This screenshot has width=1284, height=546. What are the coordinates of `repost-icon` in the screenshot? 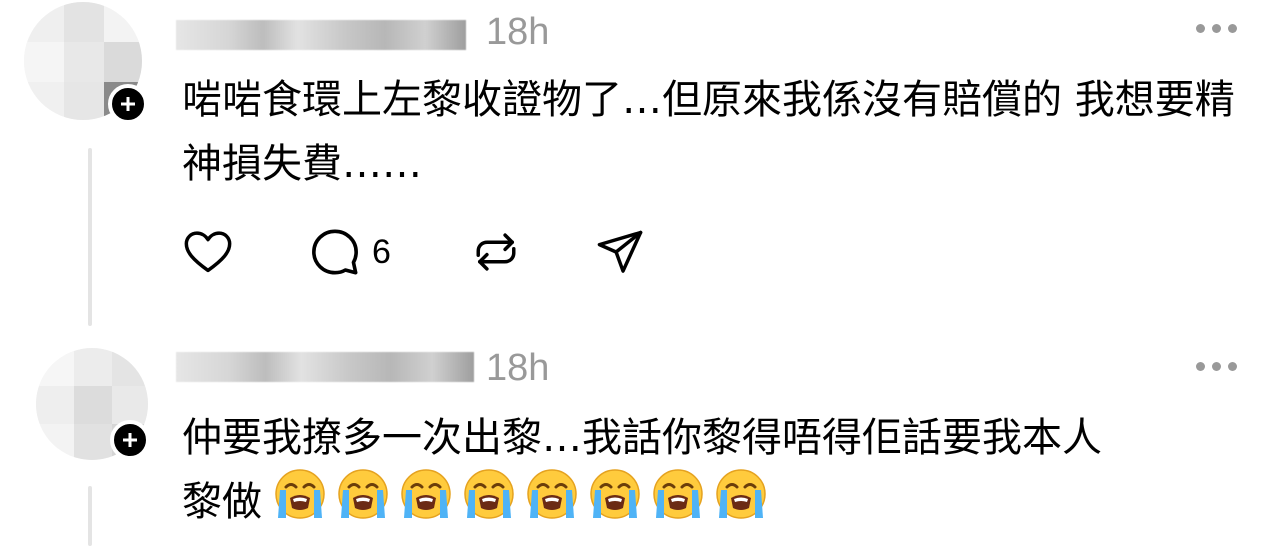 It's located at (496, 252).